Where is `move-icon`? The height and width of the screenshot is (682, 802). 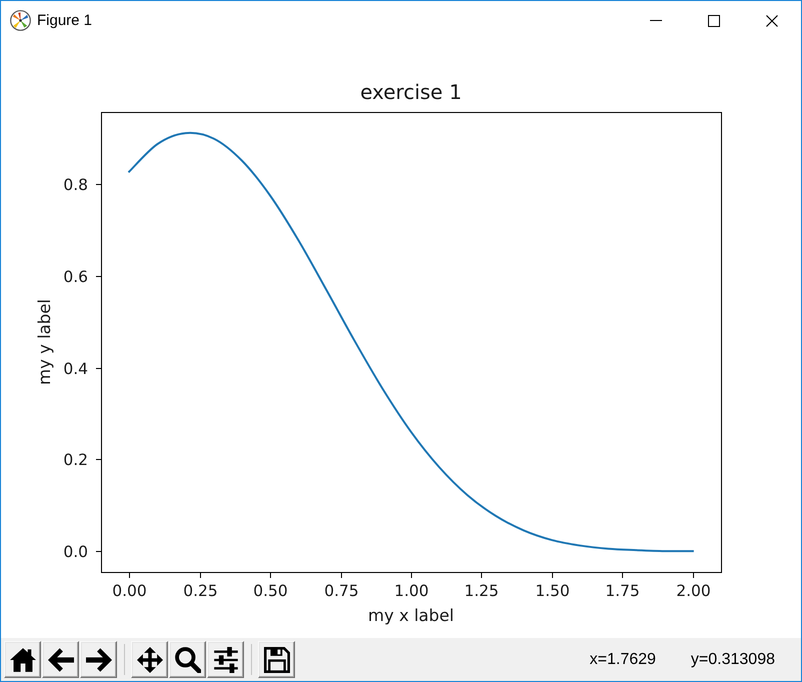 move-icon is located at coordinates (149, 659).